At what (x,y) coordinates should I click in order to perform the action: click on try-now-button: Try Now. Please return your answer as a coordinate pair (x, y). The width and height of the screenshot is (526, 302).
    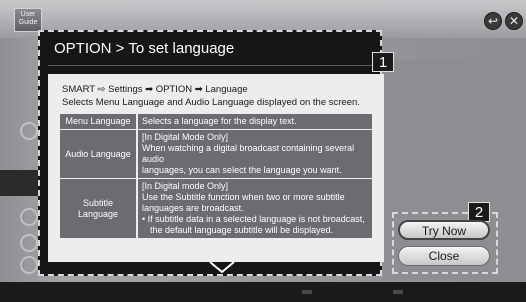
    Looking at the image, I should click on (444, 230).